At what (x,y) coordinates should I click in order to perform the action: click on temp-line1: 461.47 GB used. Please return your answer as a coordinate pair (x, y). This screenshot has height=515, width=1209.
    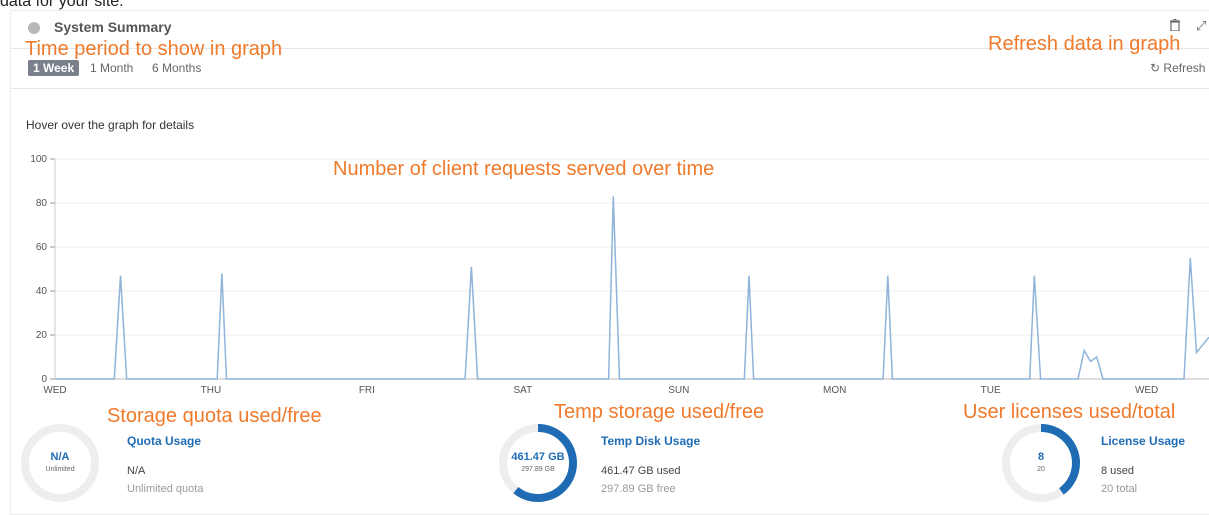
    Looking at the image, I should click on (641, 471).